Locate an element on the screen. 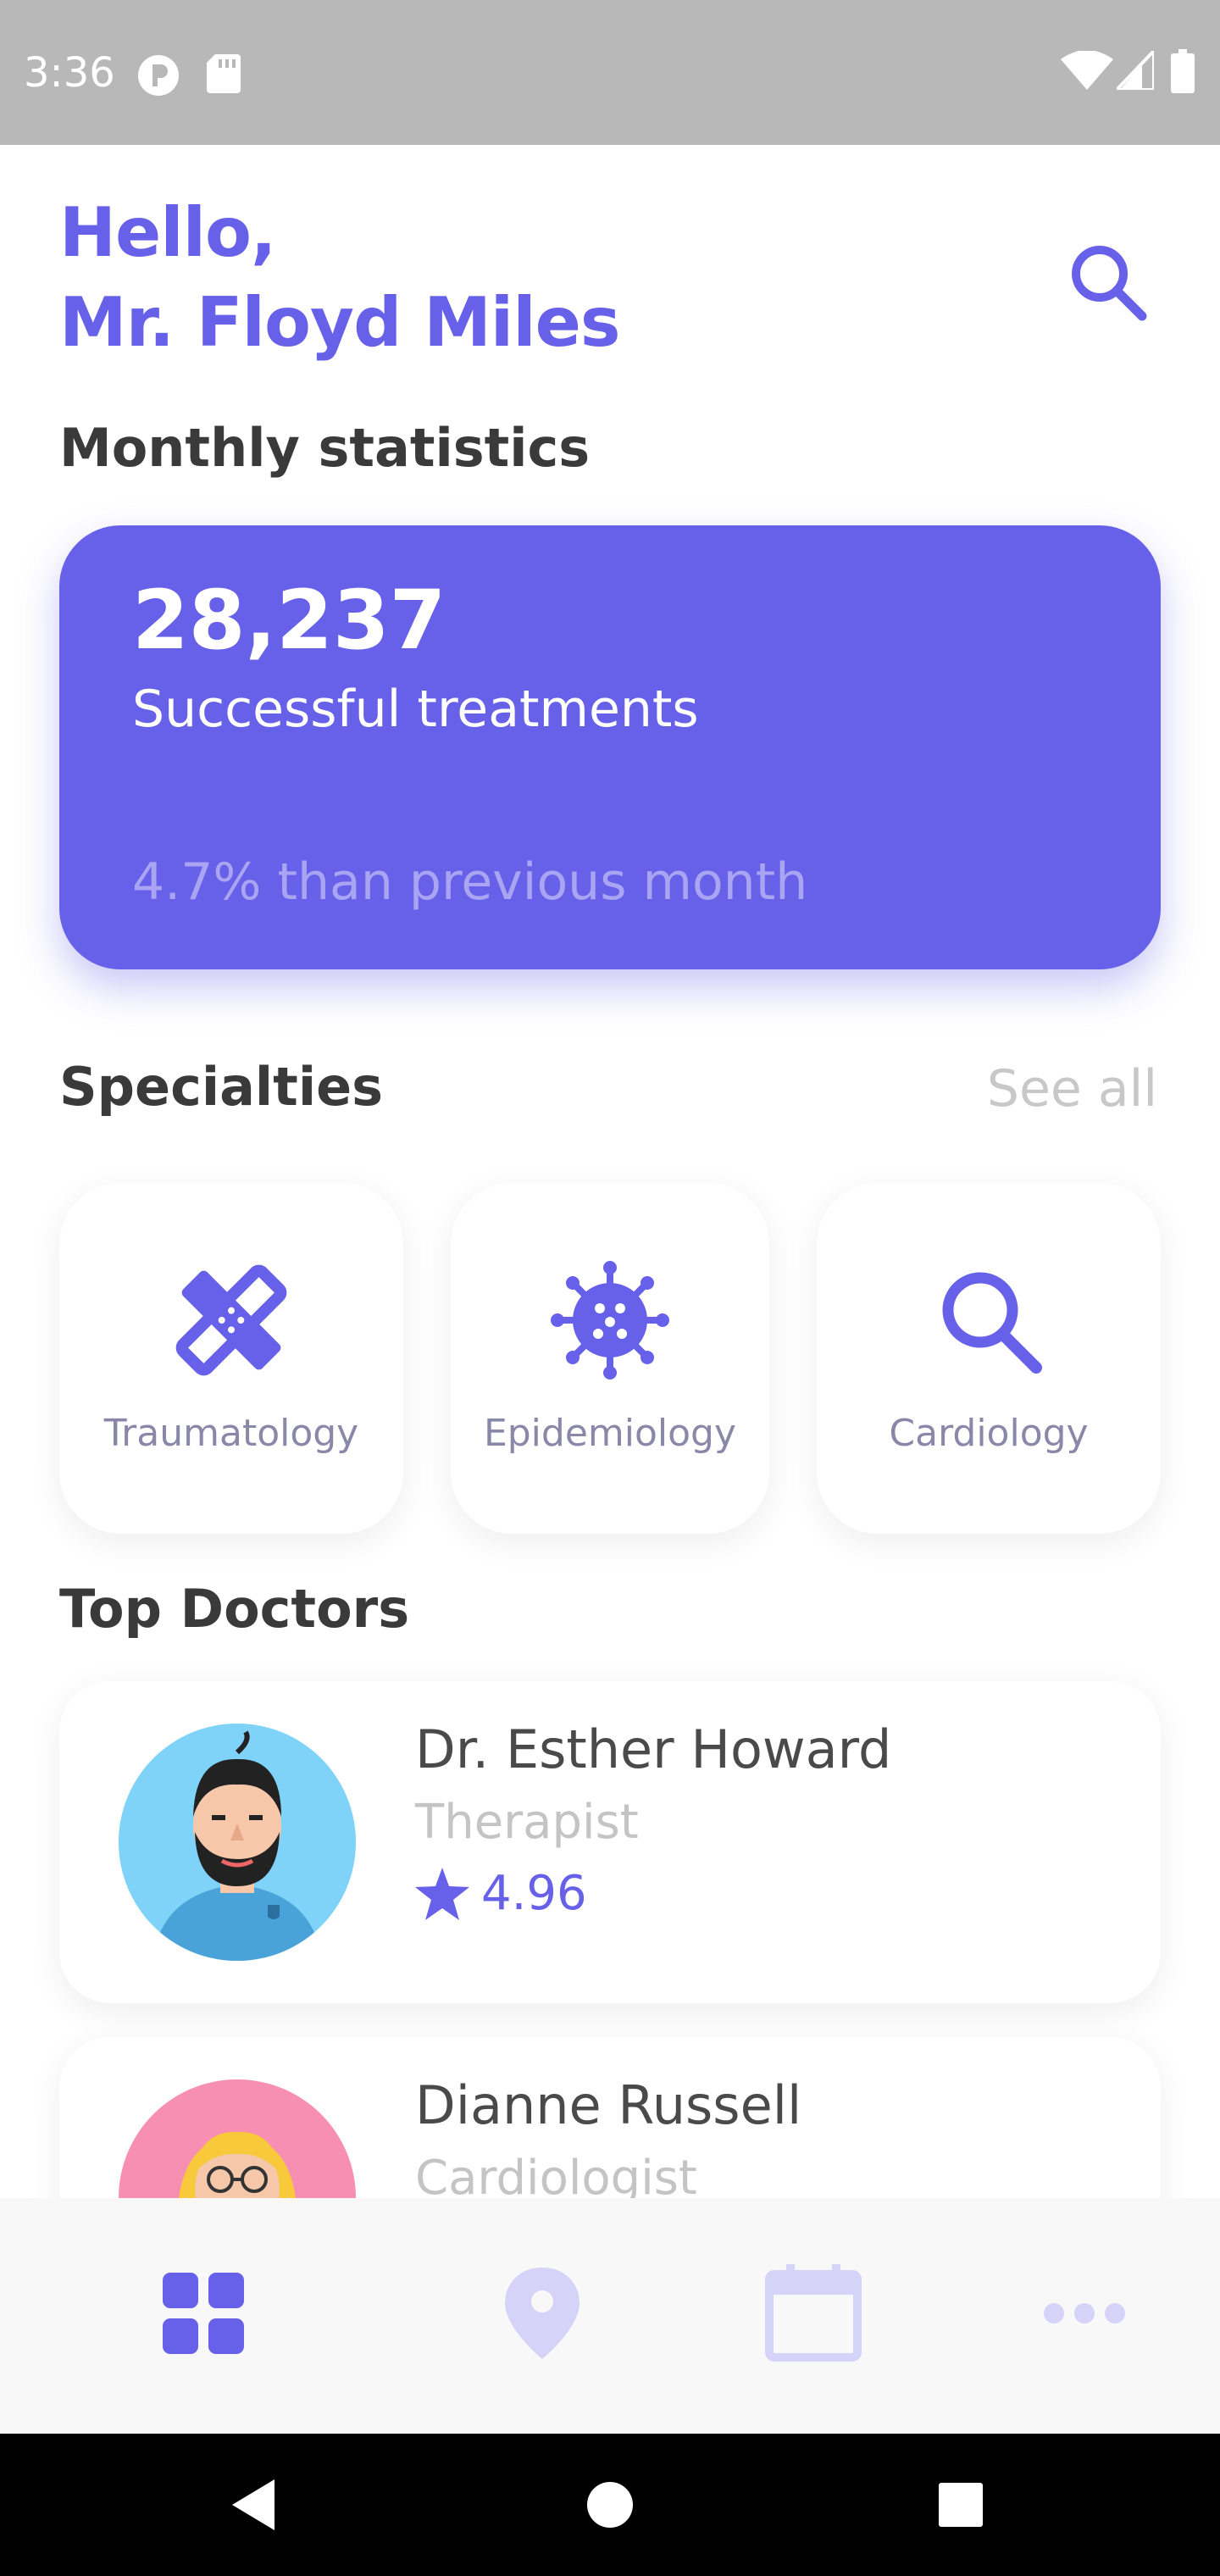 Image resolution: width=1220 pixels, height=2576 pixels. greeting: Hello, Mr. Floyd Miles is located at coordinates (340, 278).